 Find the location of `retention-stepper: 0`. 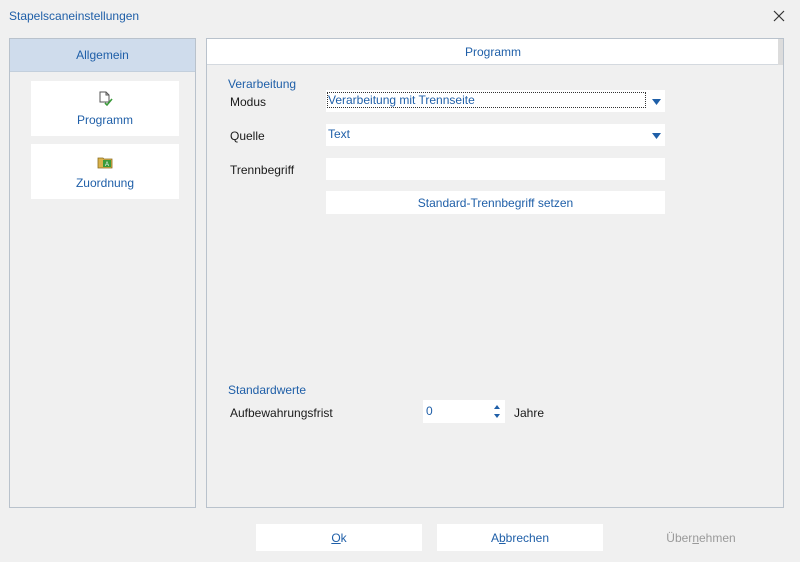

retention-stepper: 0 is located at coordinates (464, 411).